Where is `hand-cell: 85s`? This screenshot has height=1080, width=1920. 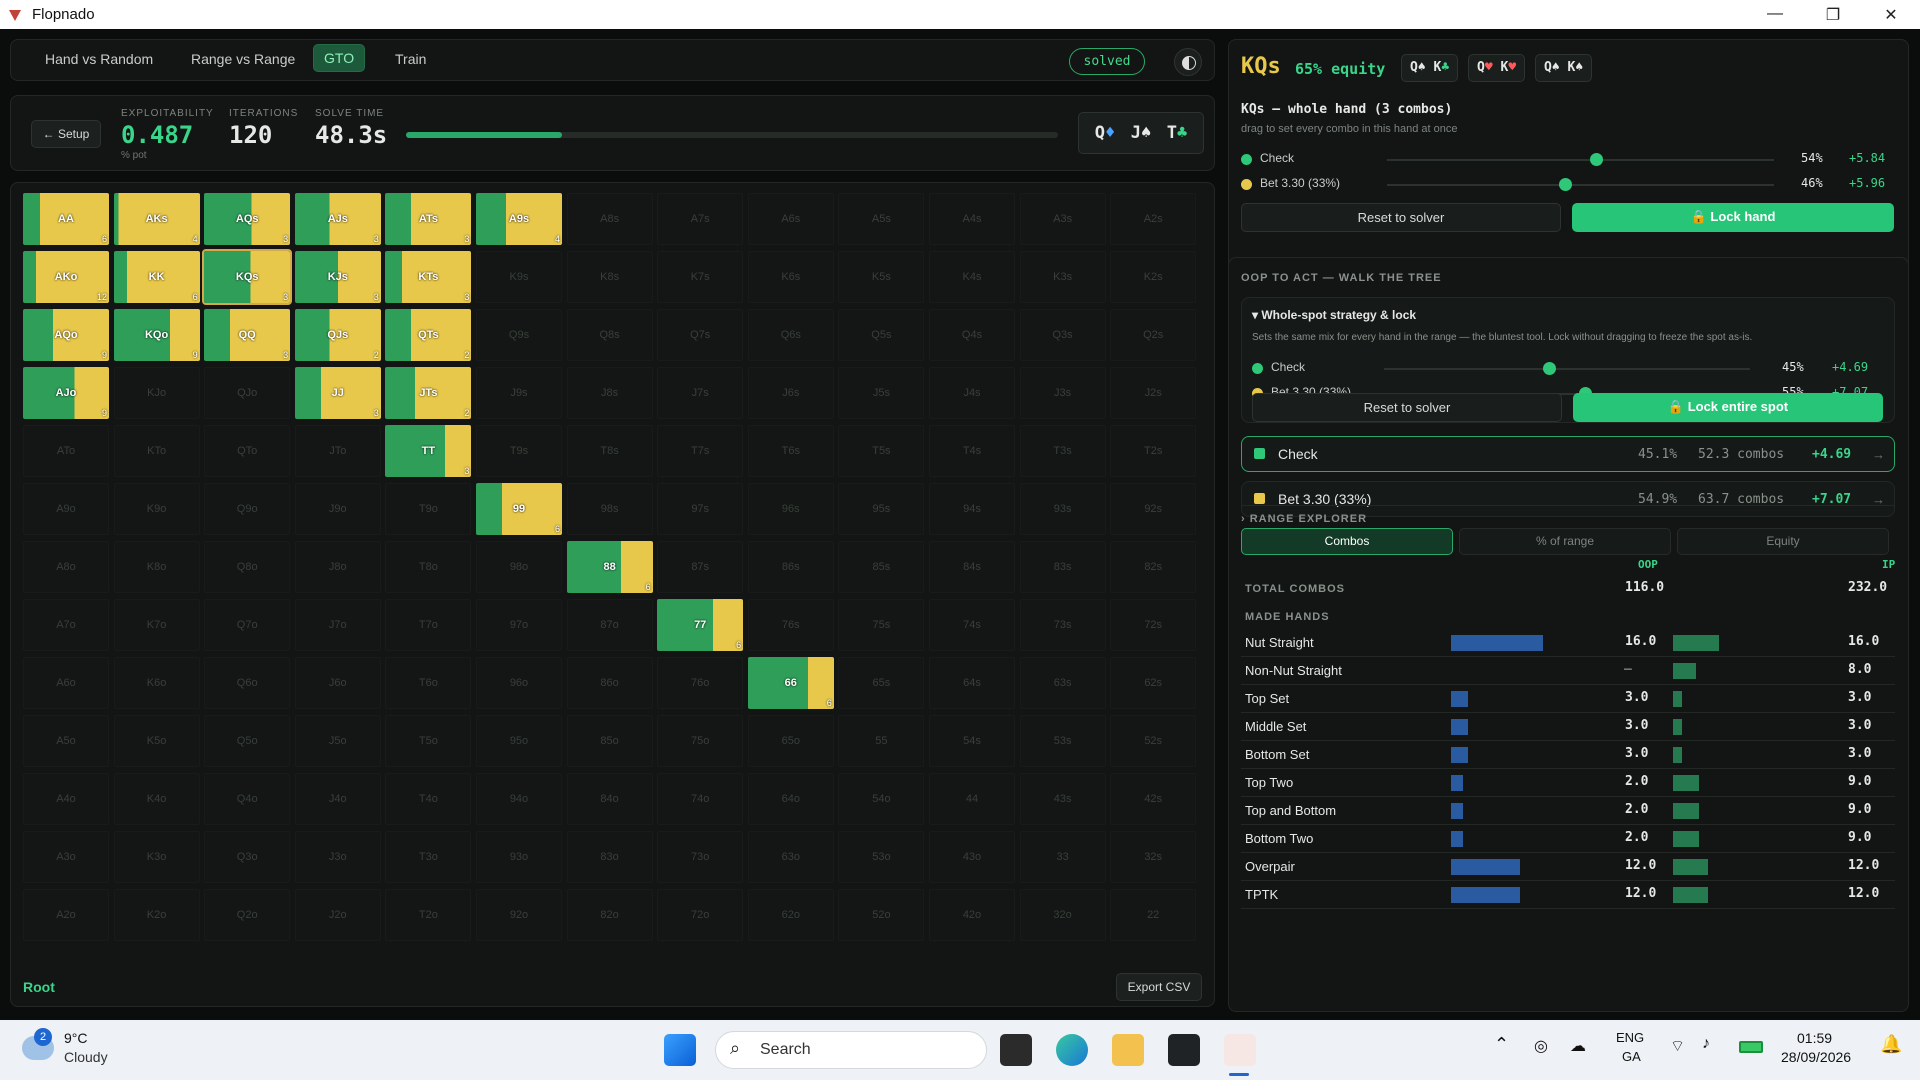
hand-cell: 85s is located at coordinates (881, 567).